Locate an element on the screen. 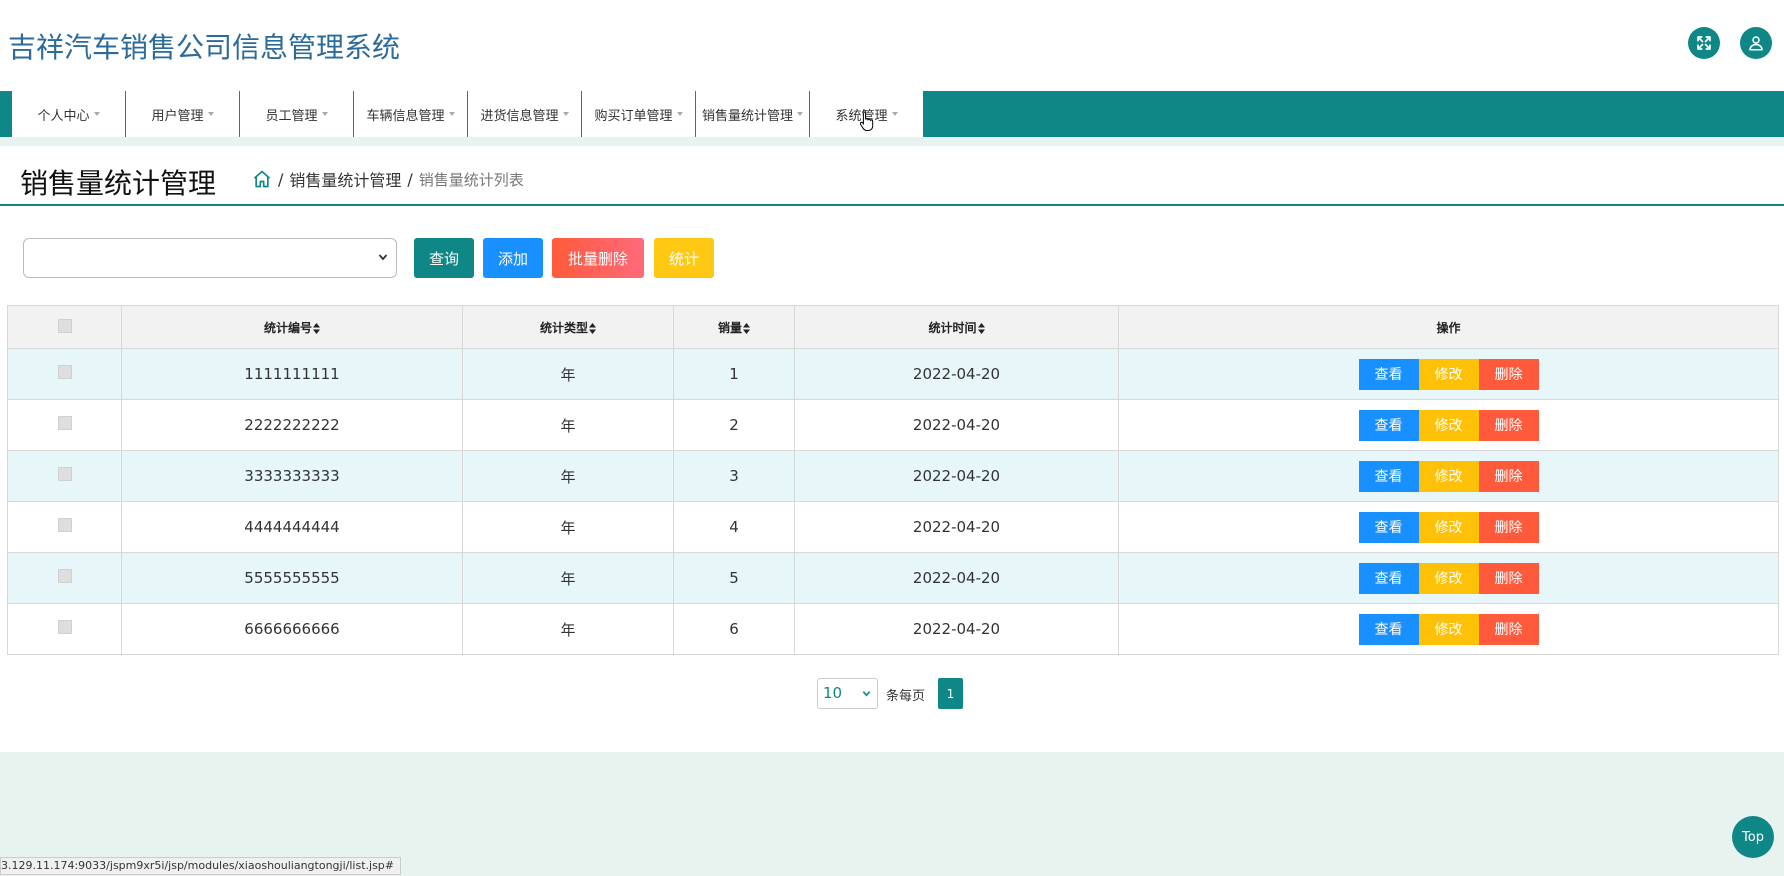 The height and width of the screenshot is (876, 1784). user-icon is located at coordinates (1756, 43).